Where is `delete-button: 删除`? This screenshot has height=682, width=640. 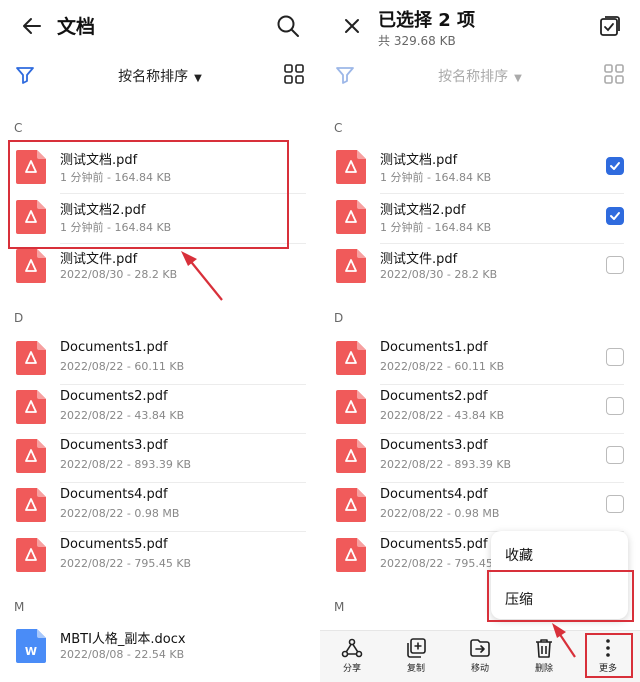
delete-button: 删除 is located at coordinates (544, 655).